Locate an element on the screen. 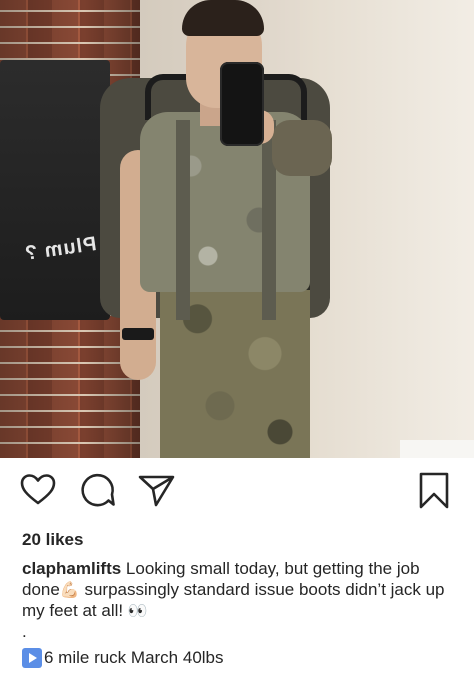 The height and width of the screenshot is (679, 474). bookmark-icon is located at coordinates (434, 490).